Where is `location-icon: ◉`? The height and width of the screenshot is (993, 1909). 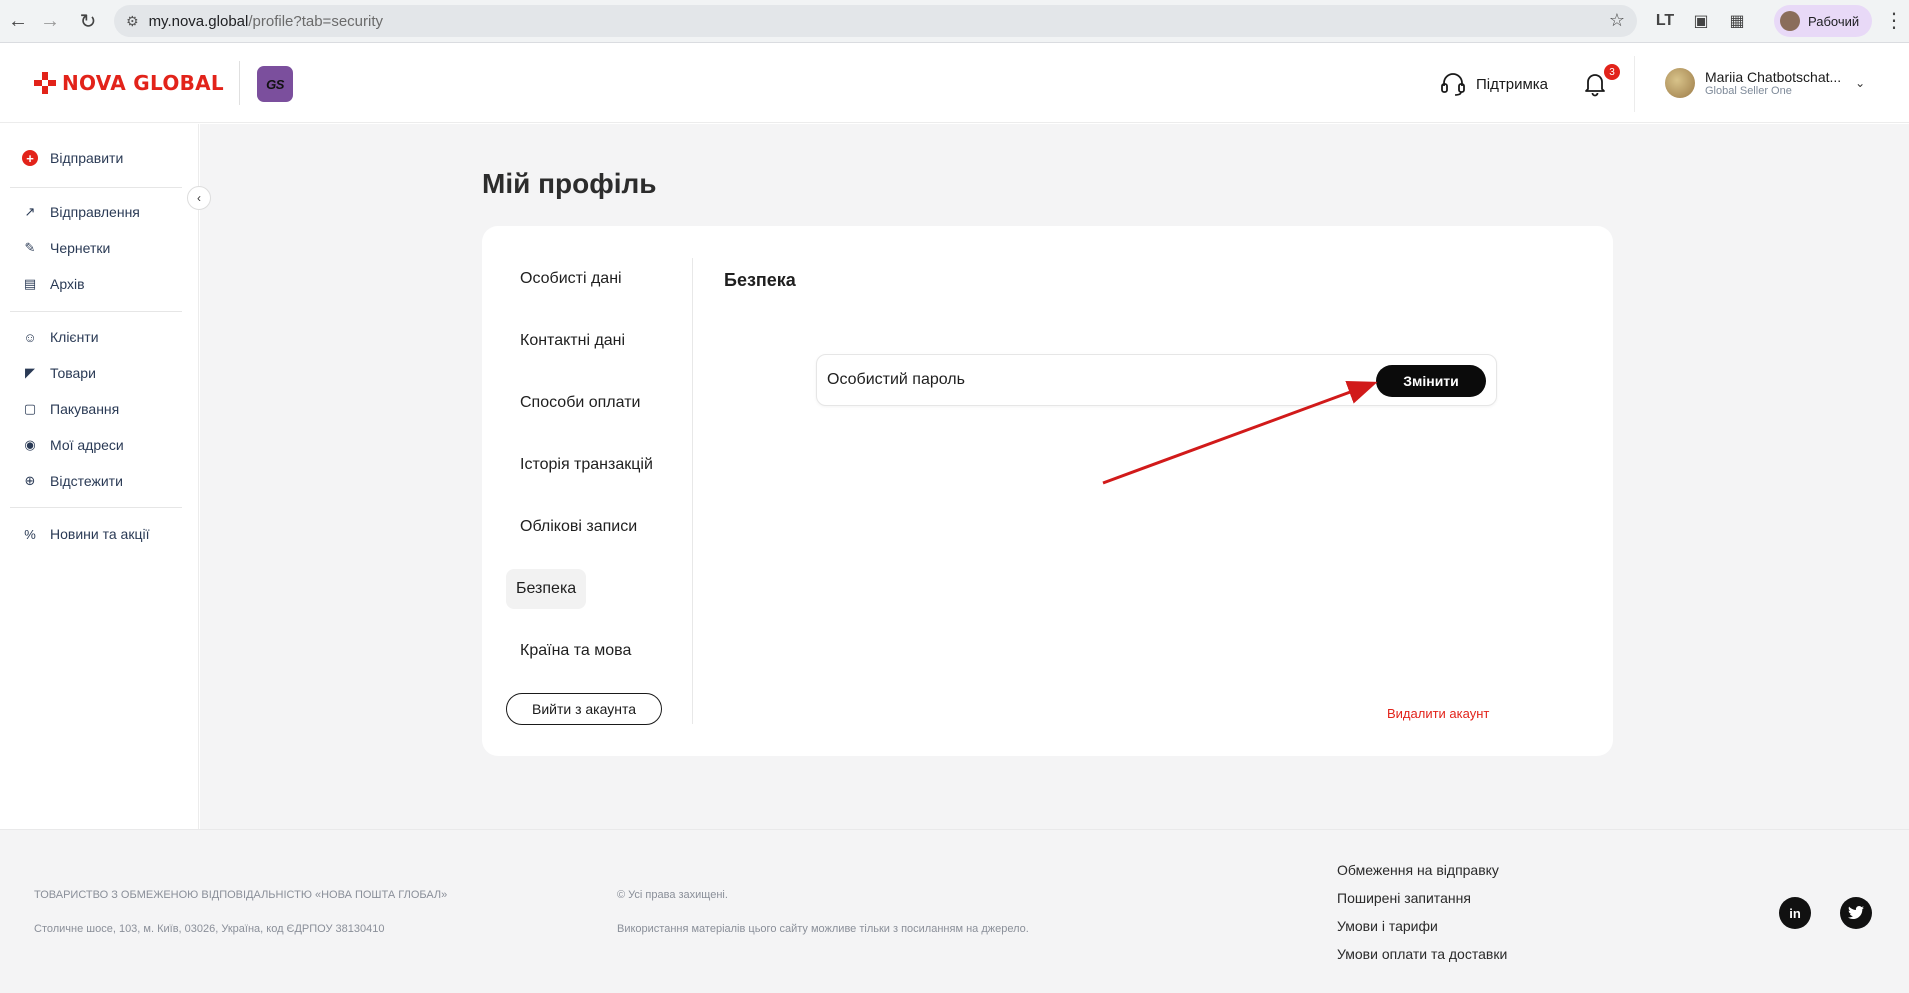
location-icon: ◉ is located at coordinates (30, 444).